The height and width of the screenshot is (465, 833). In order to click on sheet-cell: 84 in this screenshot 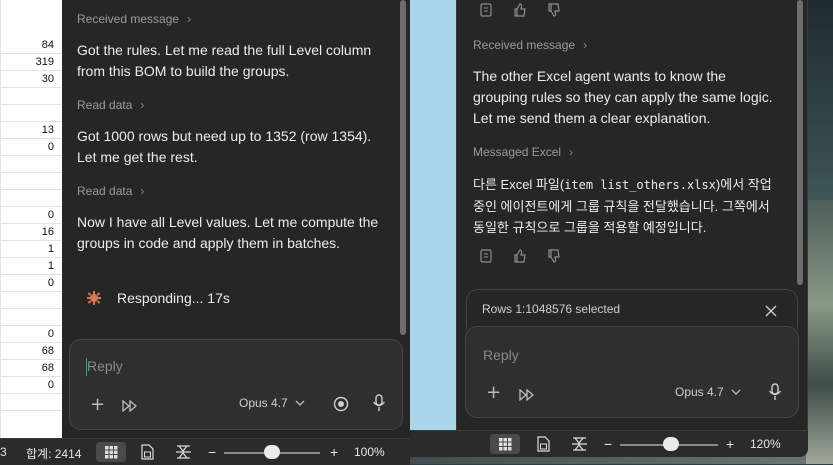, I will do `click(31, 45)`.